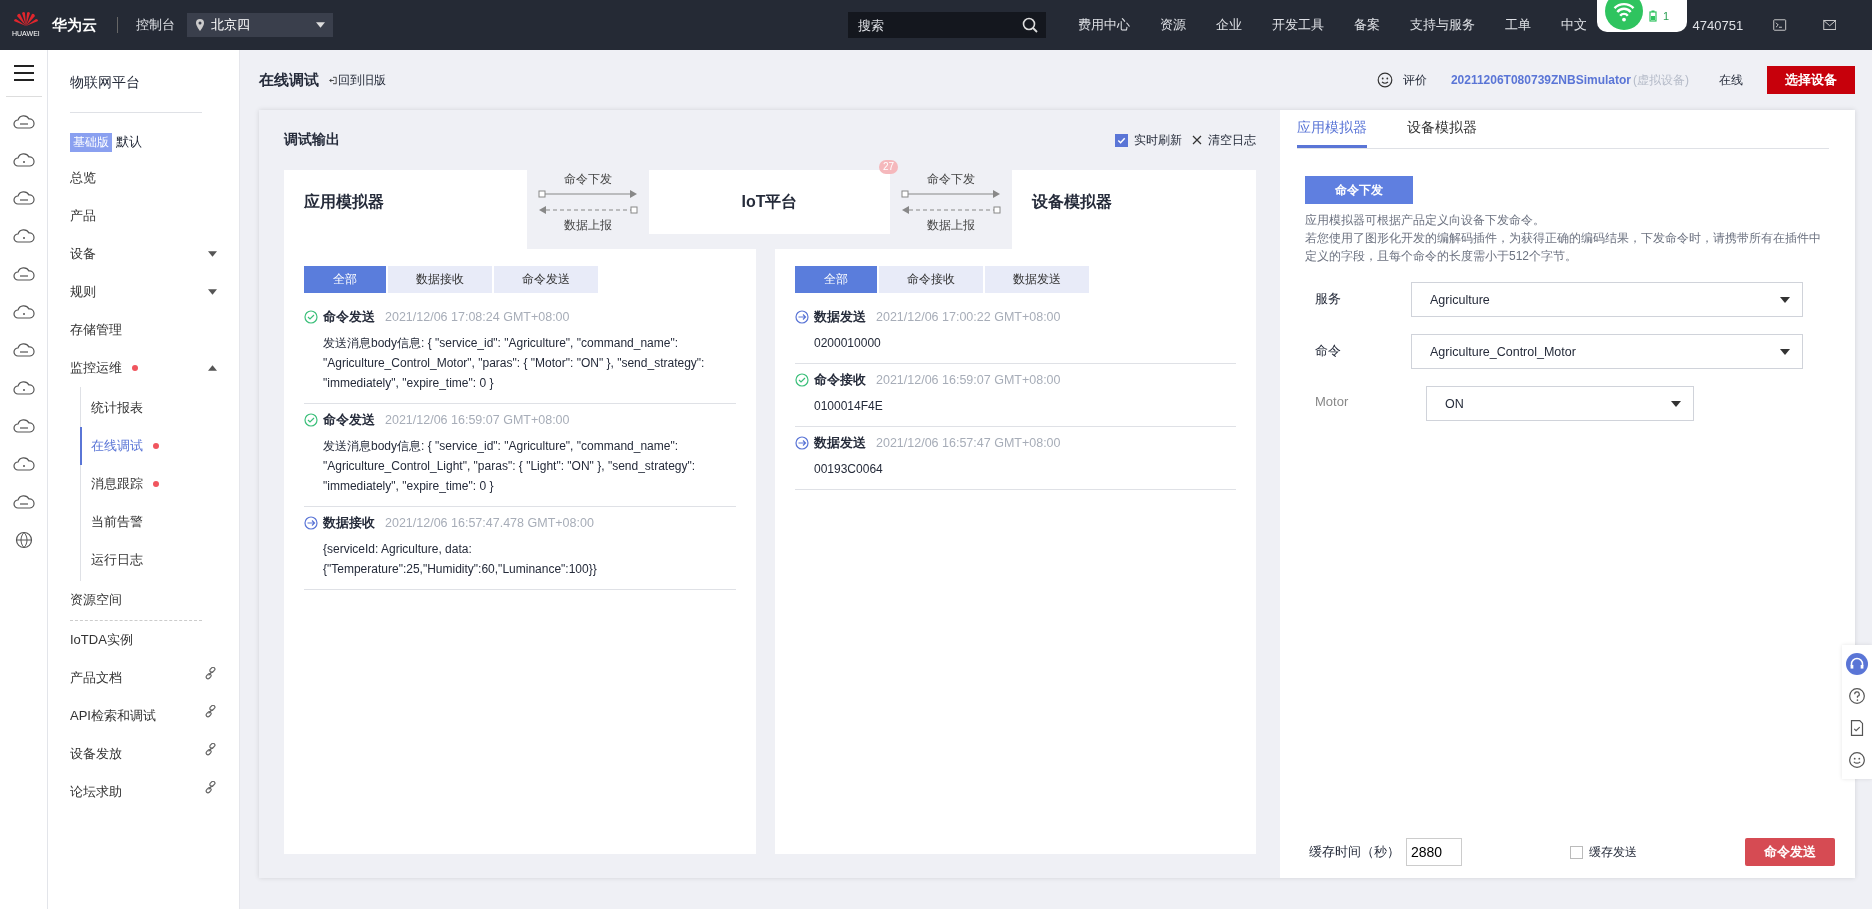 The height and width of the screenshot is (909, 1872). What do you see at coordinates (946, 25) in the screenshot?
I see `search-field: 搜索` at bounding box center [946, 25].